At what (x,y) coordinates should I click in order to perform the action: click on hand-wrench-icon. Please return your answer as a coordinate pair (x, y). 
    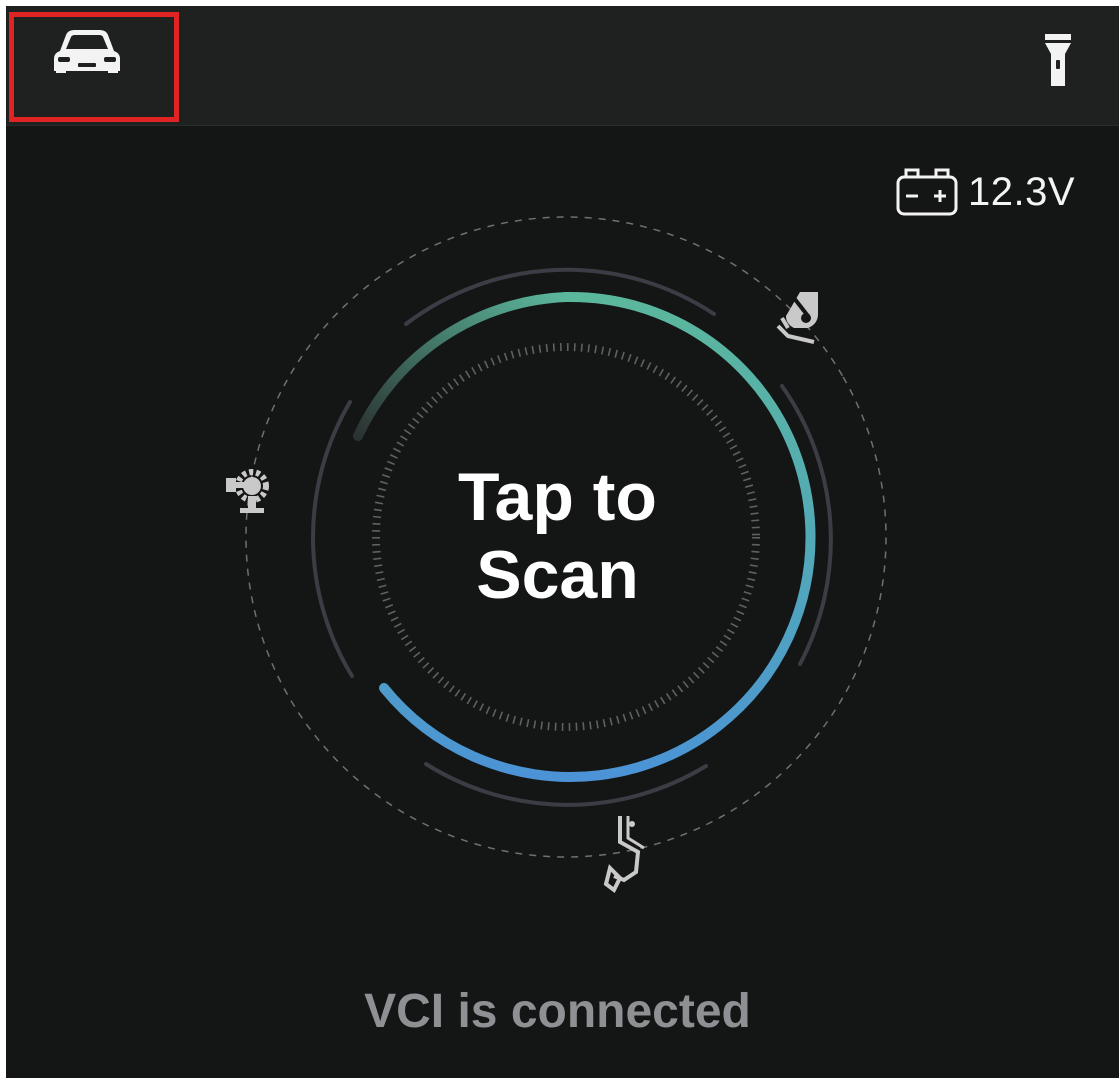
    Looking at the image, I should click on (804, 318).